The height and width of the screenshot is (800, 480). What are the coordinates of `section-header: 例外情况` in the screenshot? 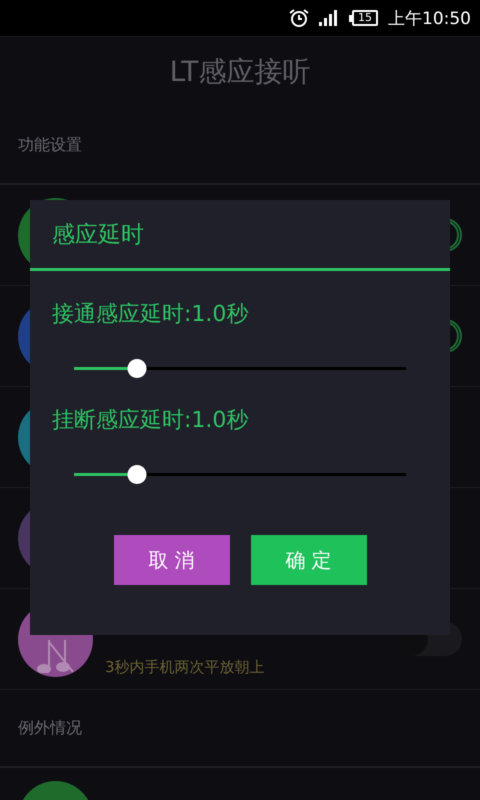 It's located at (240, 729).